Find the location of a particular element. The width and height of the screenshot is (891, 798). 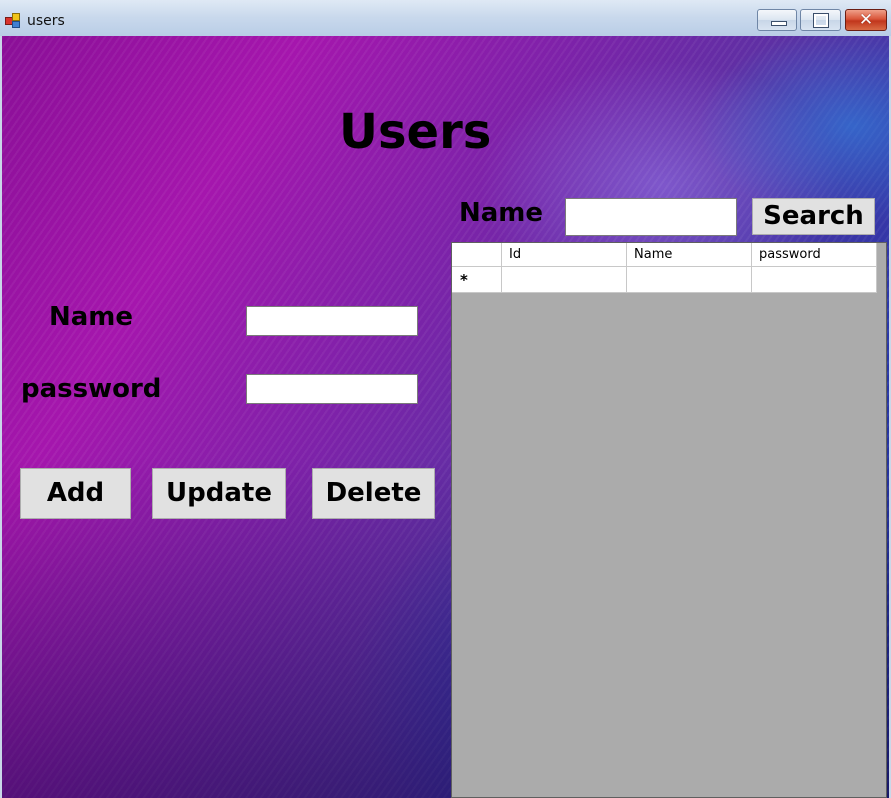

search-button: Search is located at coordinates (813, 216).